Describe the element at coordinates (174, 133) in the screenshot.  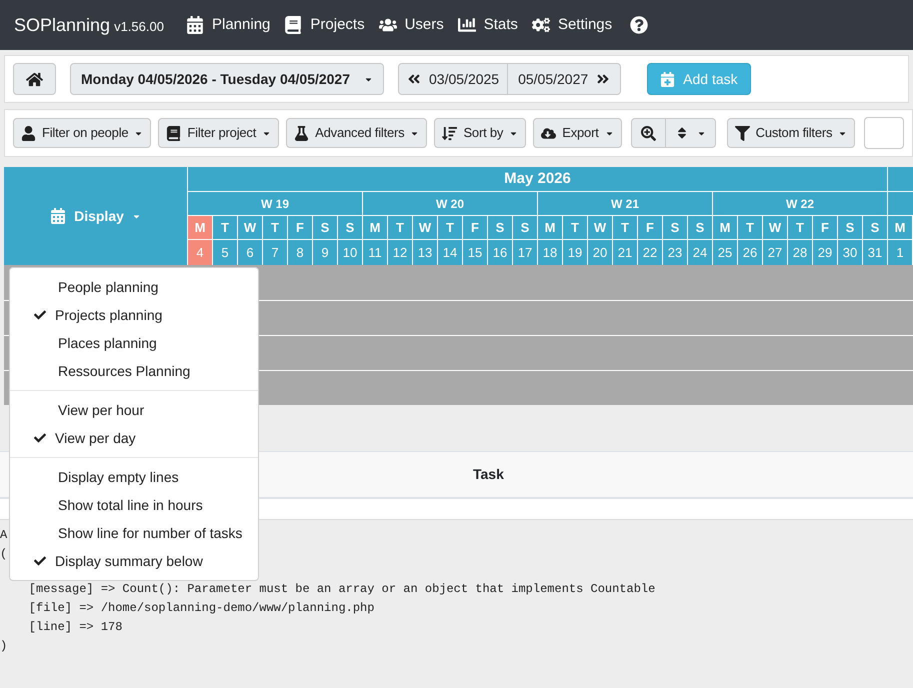
I see `book-icon` at that location.